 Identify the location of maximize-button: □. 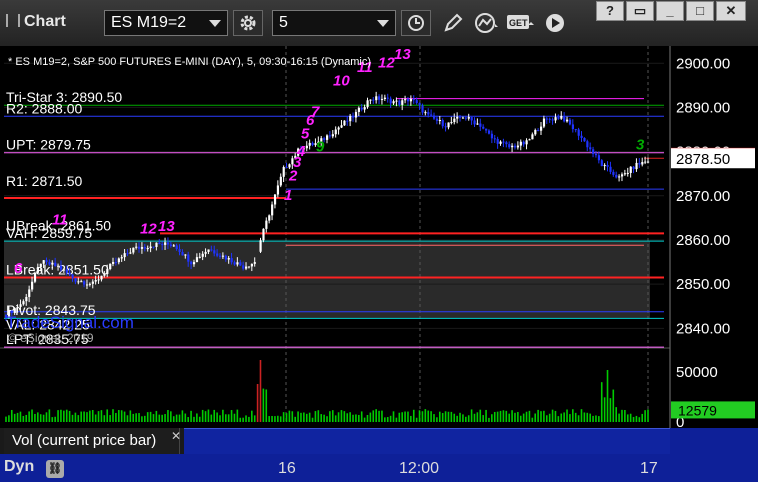
(700, 11).